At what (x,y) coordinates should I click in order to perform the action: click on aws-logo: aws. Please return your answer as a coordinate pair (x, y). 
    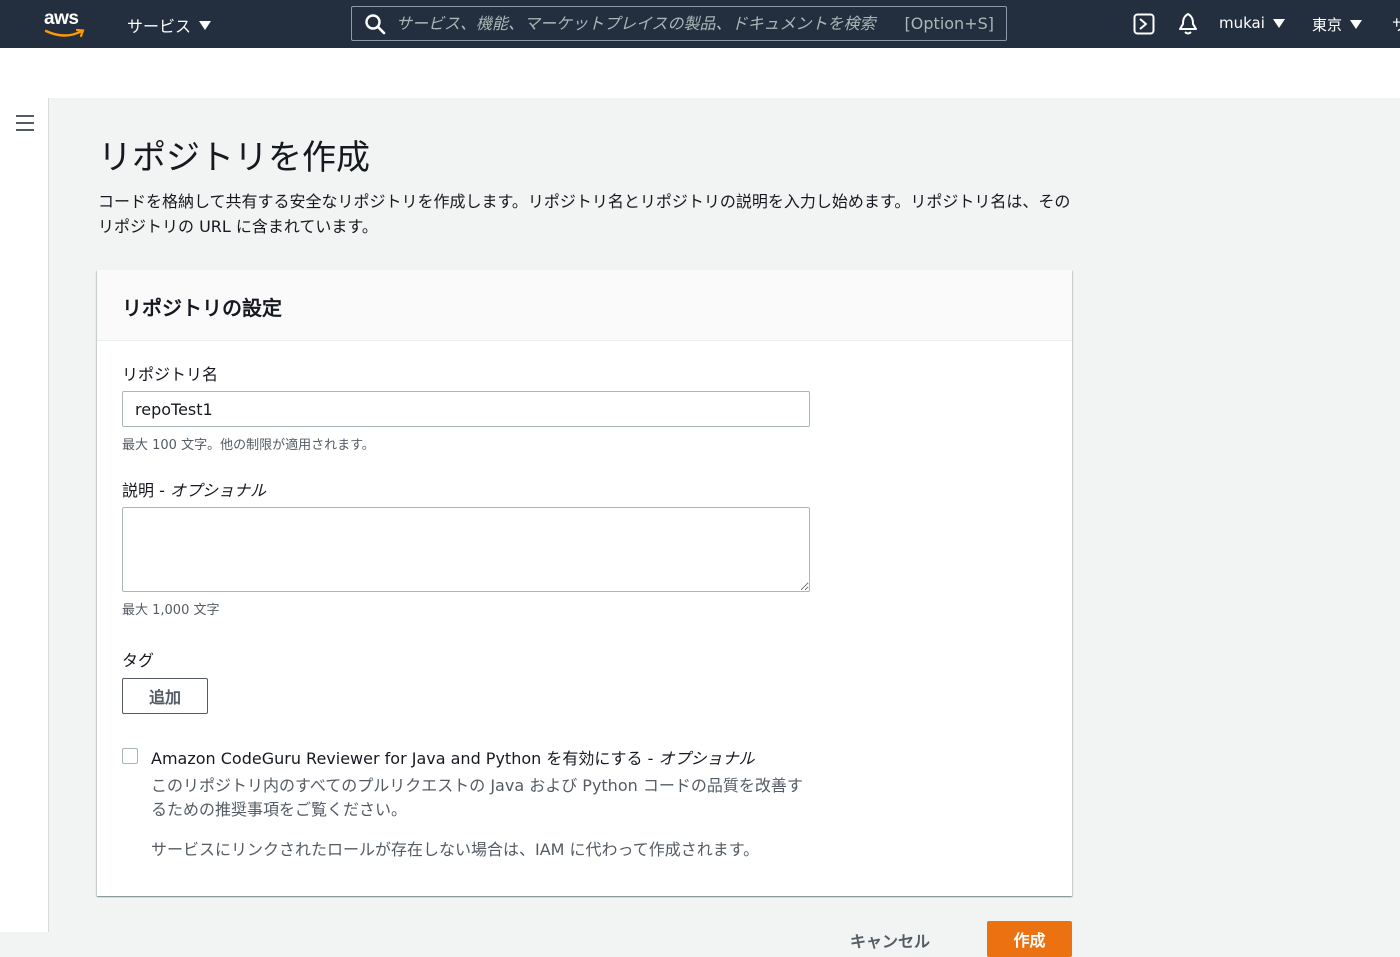
    Looking at the image, I should click on (65, 23).